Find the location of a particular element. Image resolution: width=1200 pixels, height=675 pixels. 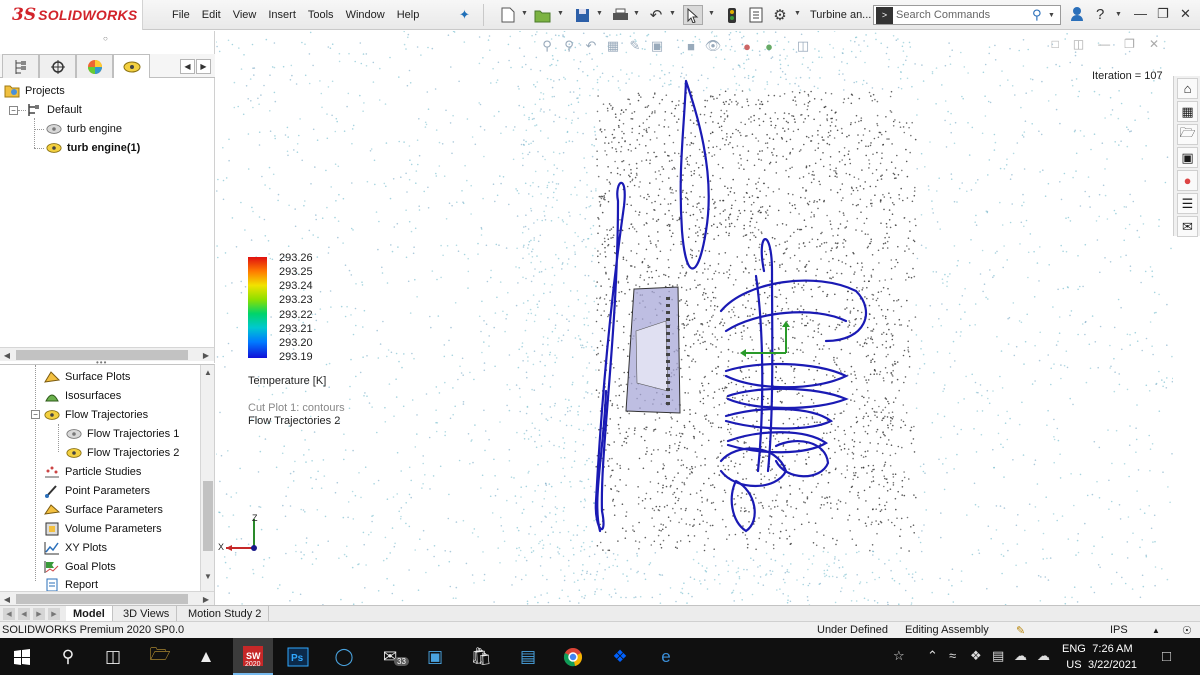

minimize-icon: — is located at coordinates (1140, 13).